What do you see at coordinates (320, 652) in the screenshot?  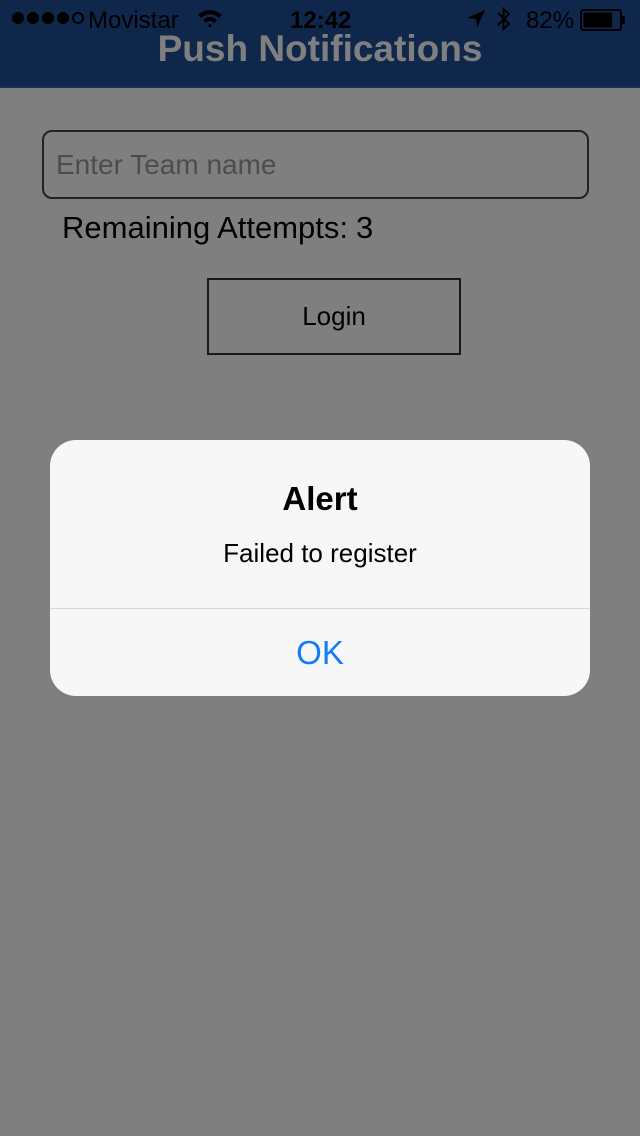 I see `ok-button: OK` at bounding box center [320, 652].